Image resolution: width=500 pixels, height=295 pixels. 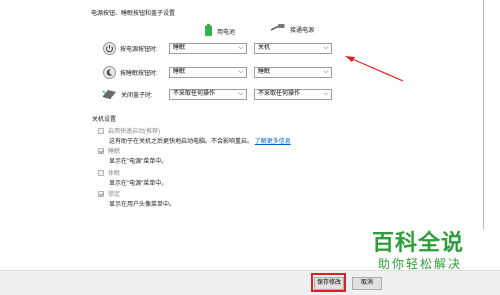 What do you see at coordinates (367, 283) in the screenshot?
I see `cancel-button: 取消` at bounding box center [367, 283].